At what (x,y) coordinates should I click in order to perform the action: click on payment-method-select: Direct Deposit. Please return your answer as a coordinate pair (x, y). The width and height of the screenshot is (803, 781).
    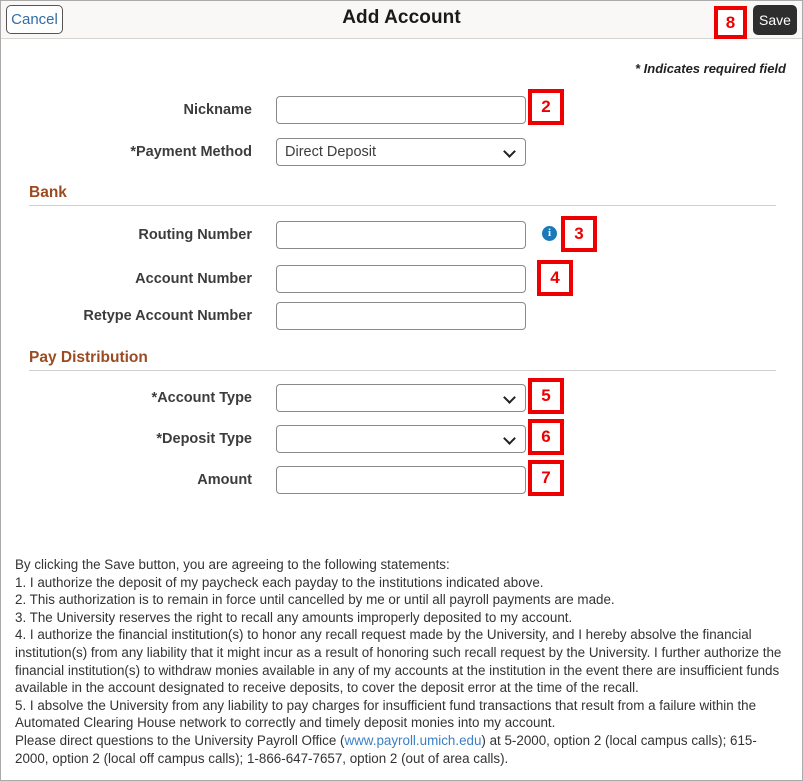
    Looking at the image, I should click on (401, 152).